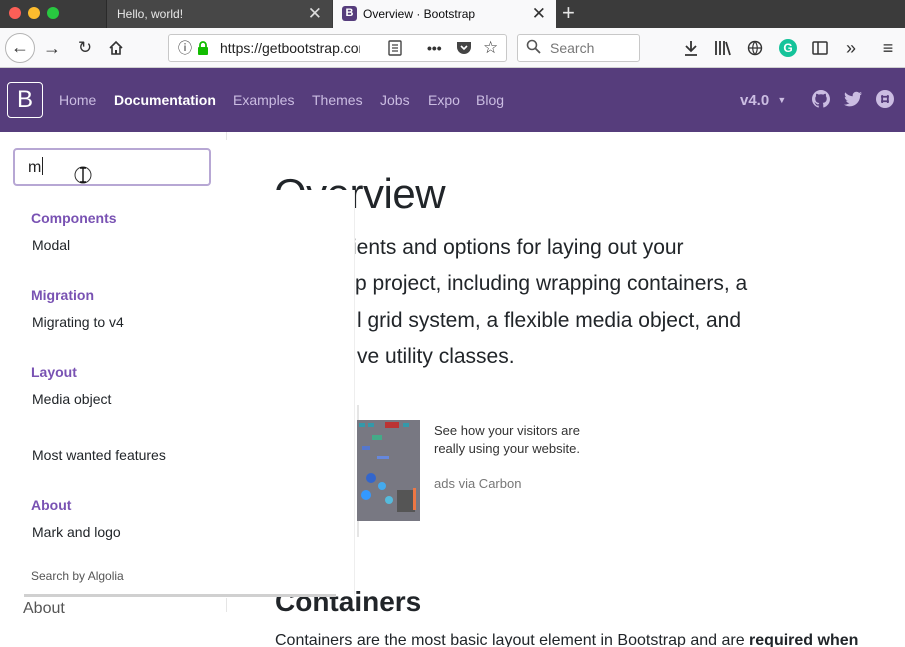 Image resolution: width=905 pixels, height=647 pixels. I want to click on translate-extension-button, so click(755, 48).